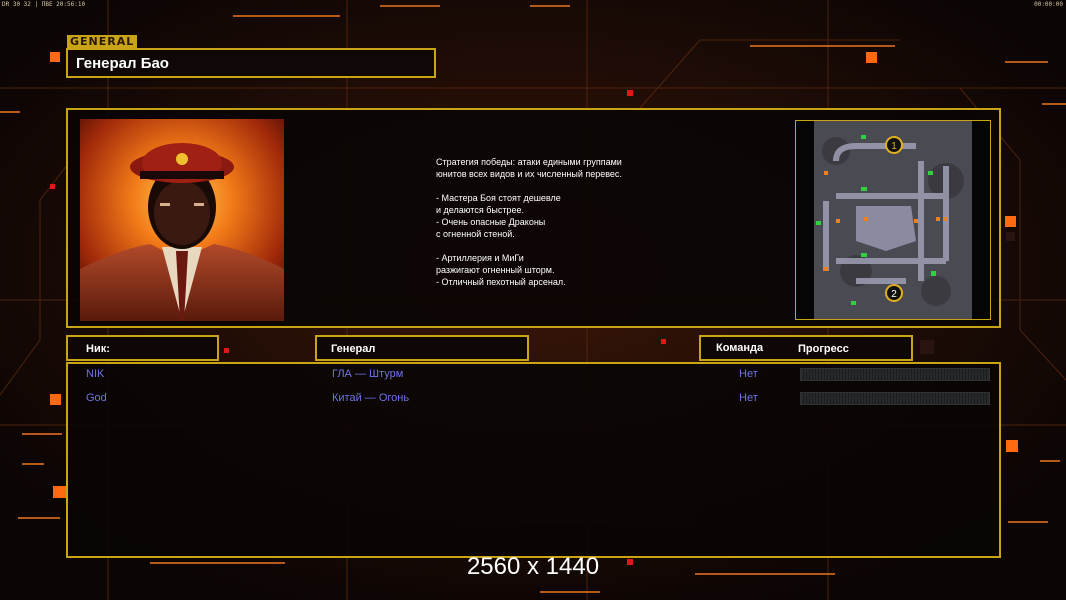 This screenshot has width=1066, height=600. Describe the element at coordinates (495, 270) in the screenshot. I see `description-line: разжигают огненный шторм.` at that location.